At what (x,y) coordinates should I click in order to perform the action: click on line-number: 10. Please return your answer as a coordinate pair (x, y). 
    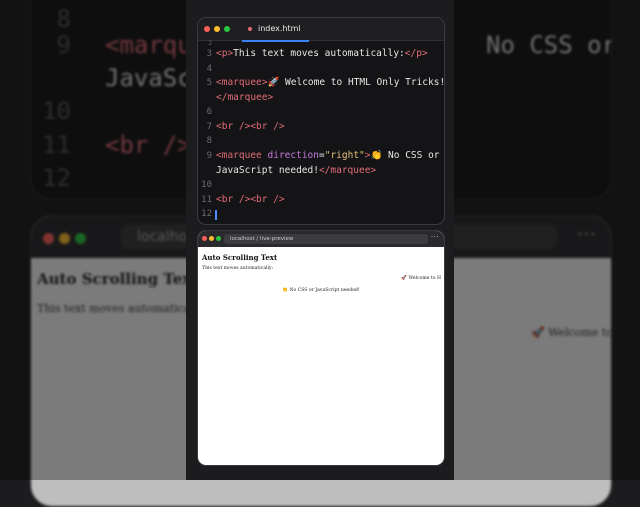
    Looking at the image, I should click on (206, 185).